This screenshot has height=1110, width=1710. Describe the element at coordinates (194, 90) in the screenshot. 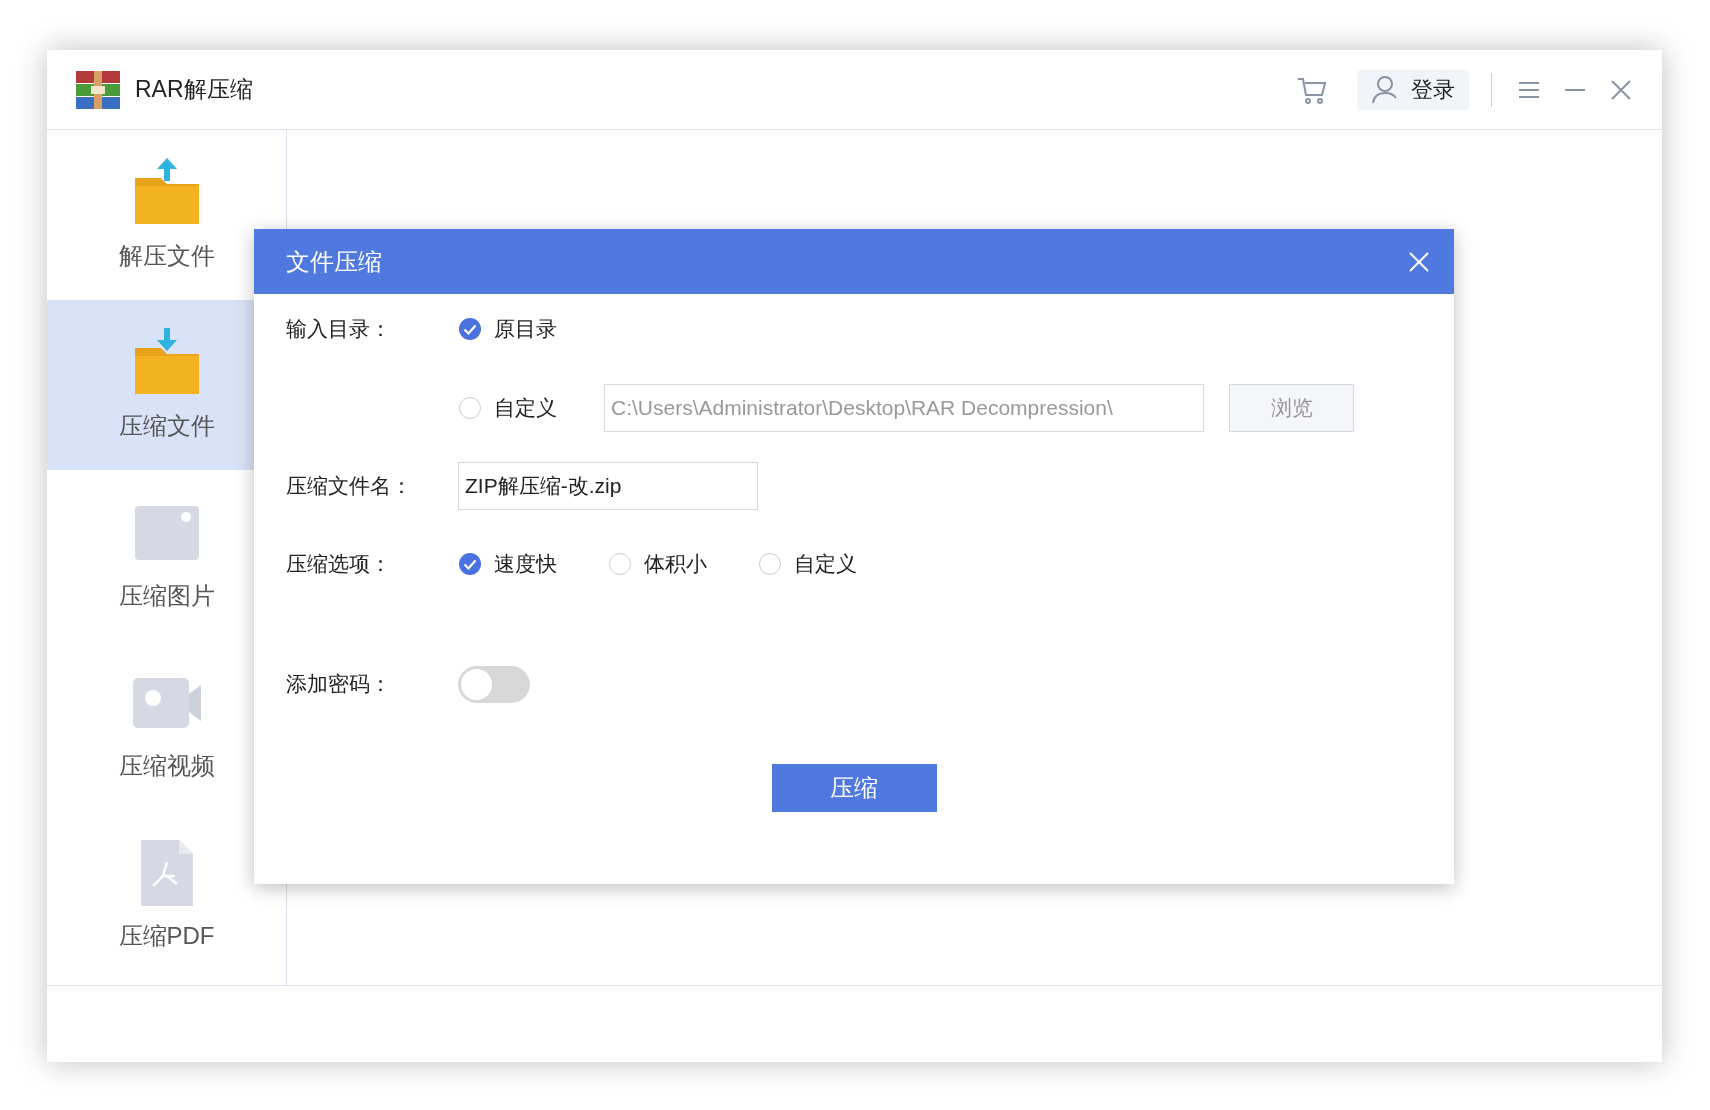

I see `app-title: RAR解压缩` at that location.